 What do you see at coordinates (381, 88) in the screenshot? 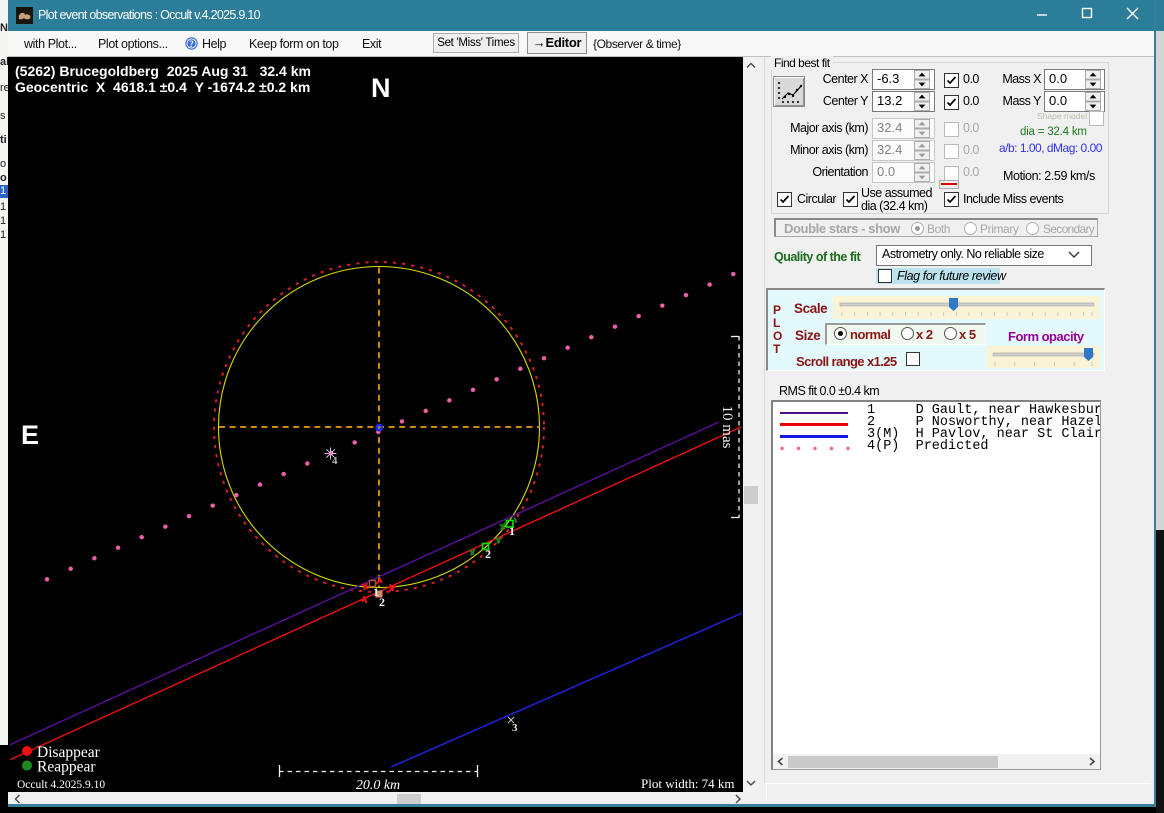
I see `svg-text: N` at bounding box center [381, 88].